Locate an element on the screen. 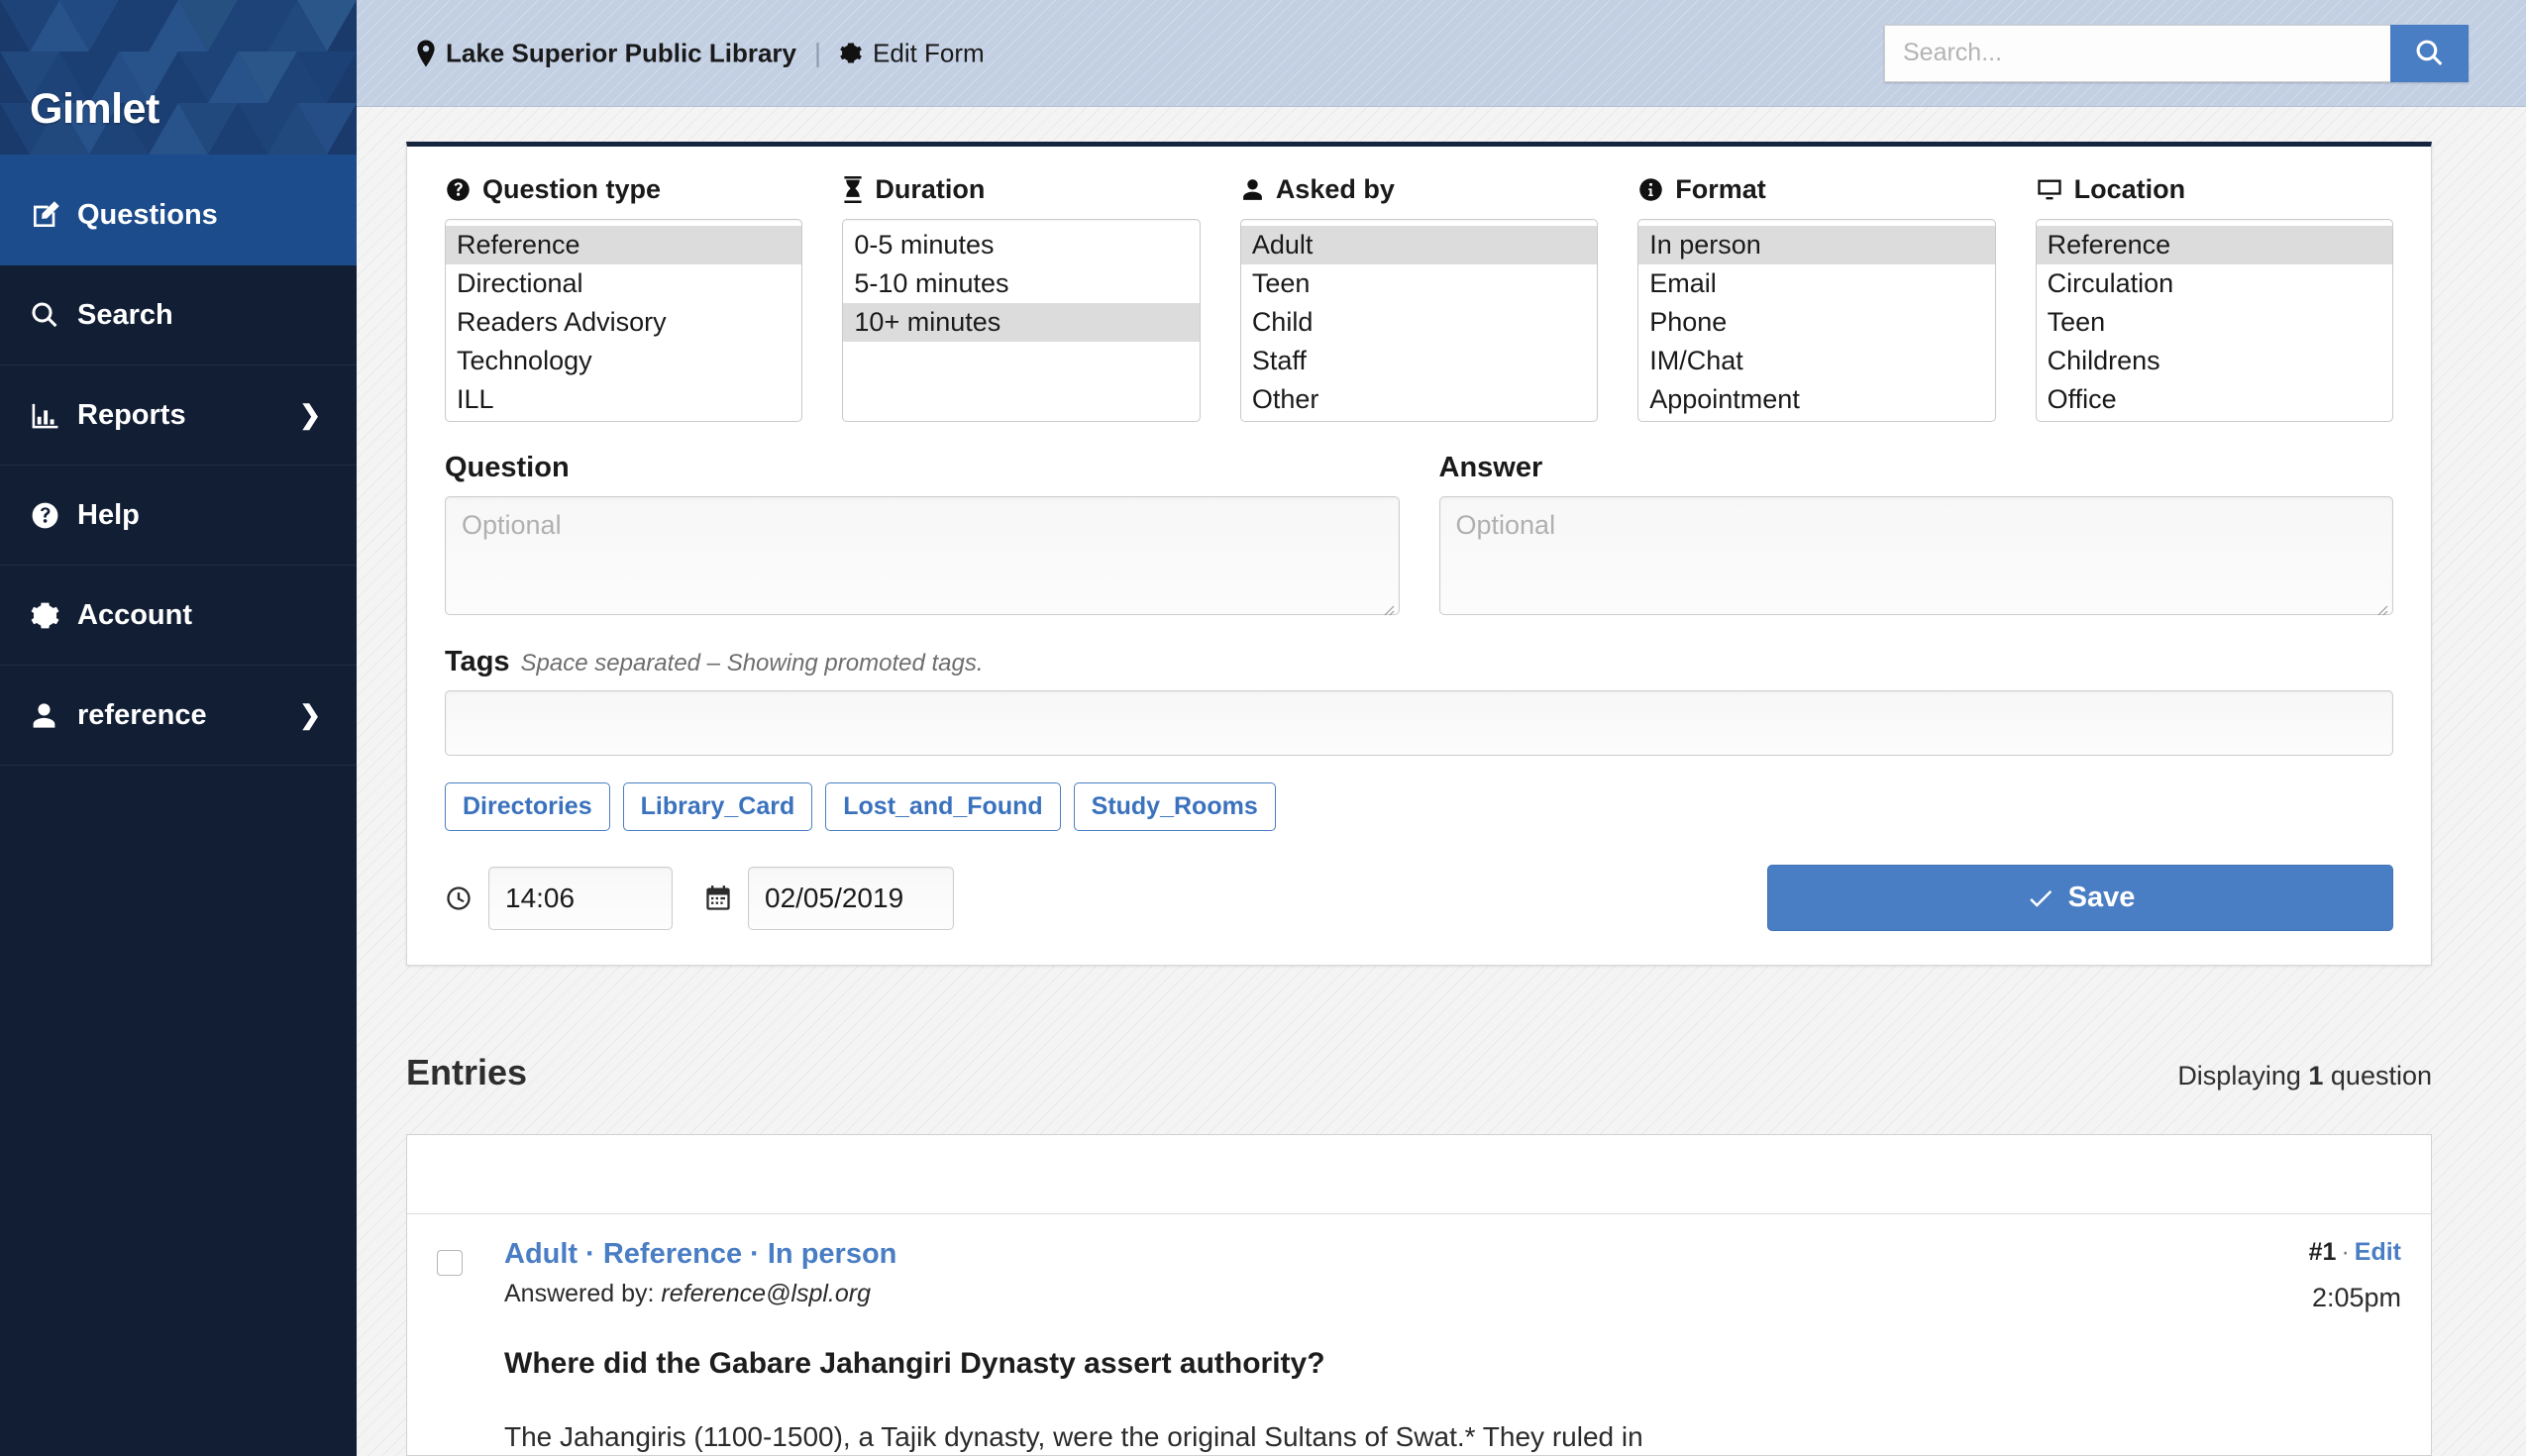  list-option: In person is located at coordinates (1817, 245).